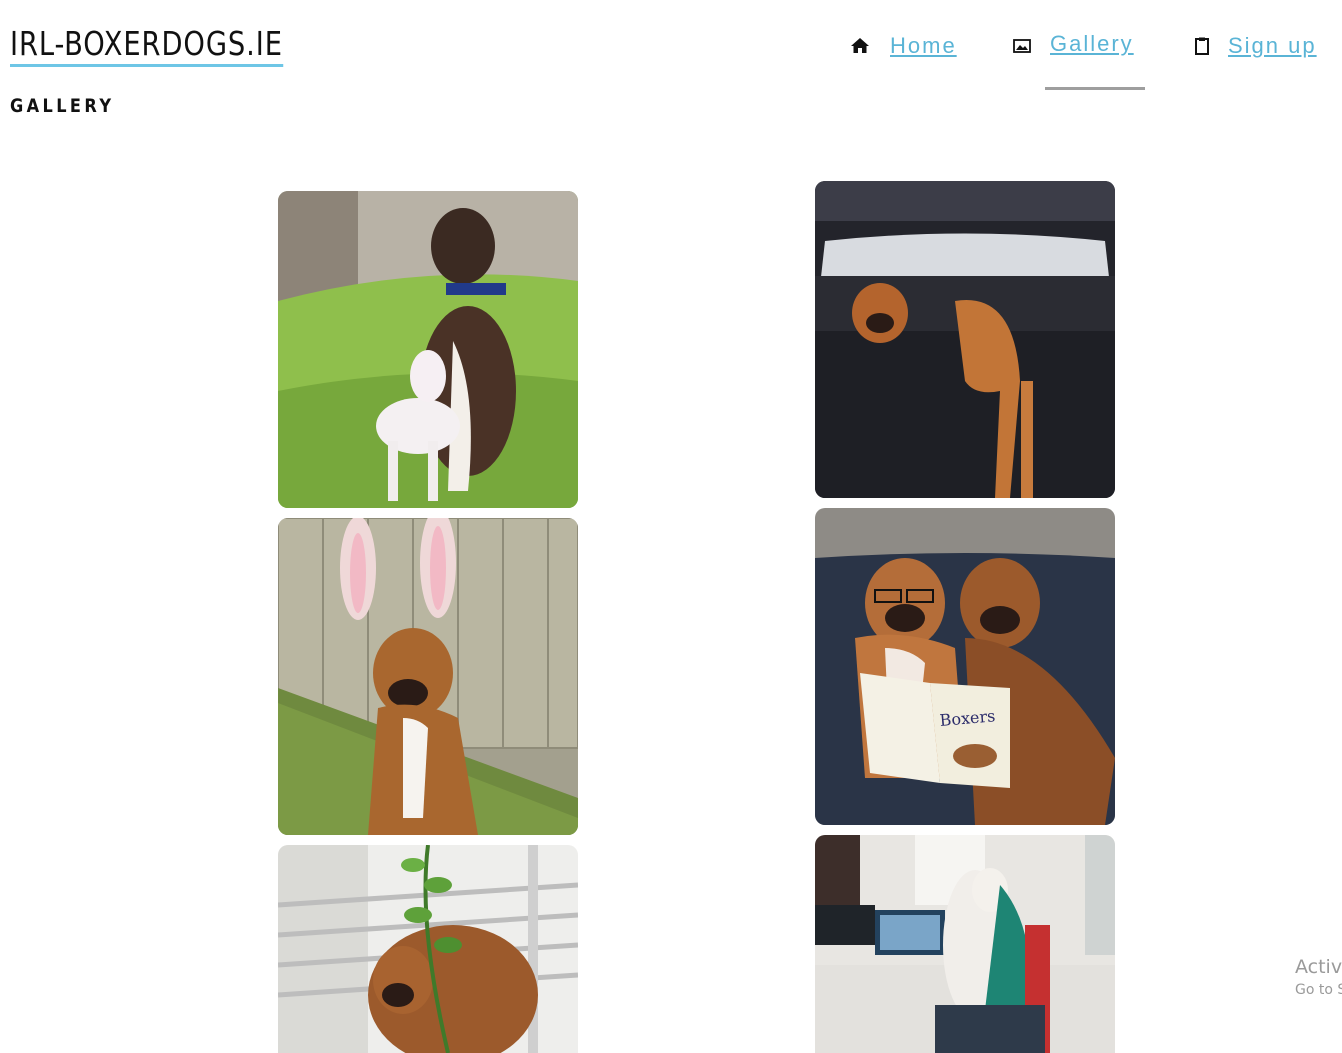 The image size is (1342, 1053). What do you see at coordinates (965, 944) in the screenshot?
I see `gallery-photo-boxer-at-office-desk` at bounding box center [965, 944].